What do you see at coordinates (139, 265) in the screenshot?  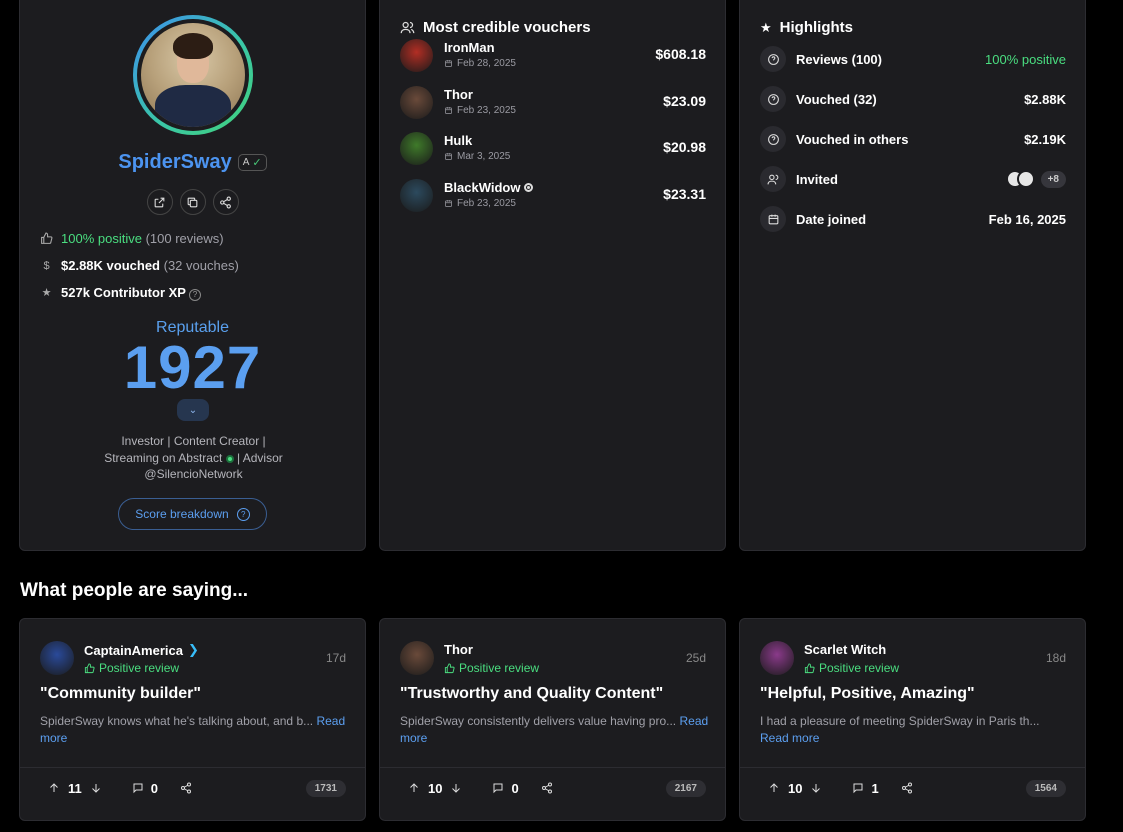 I see `vouched-stat: $ $2.88K vouched (32 vouches)` at bounding box center [139, 265].